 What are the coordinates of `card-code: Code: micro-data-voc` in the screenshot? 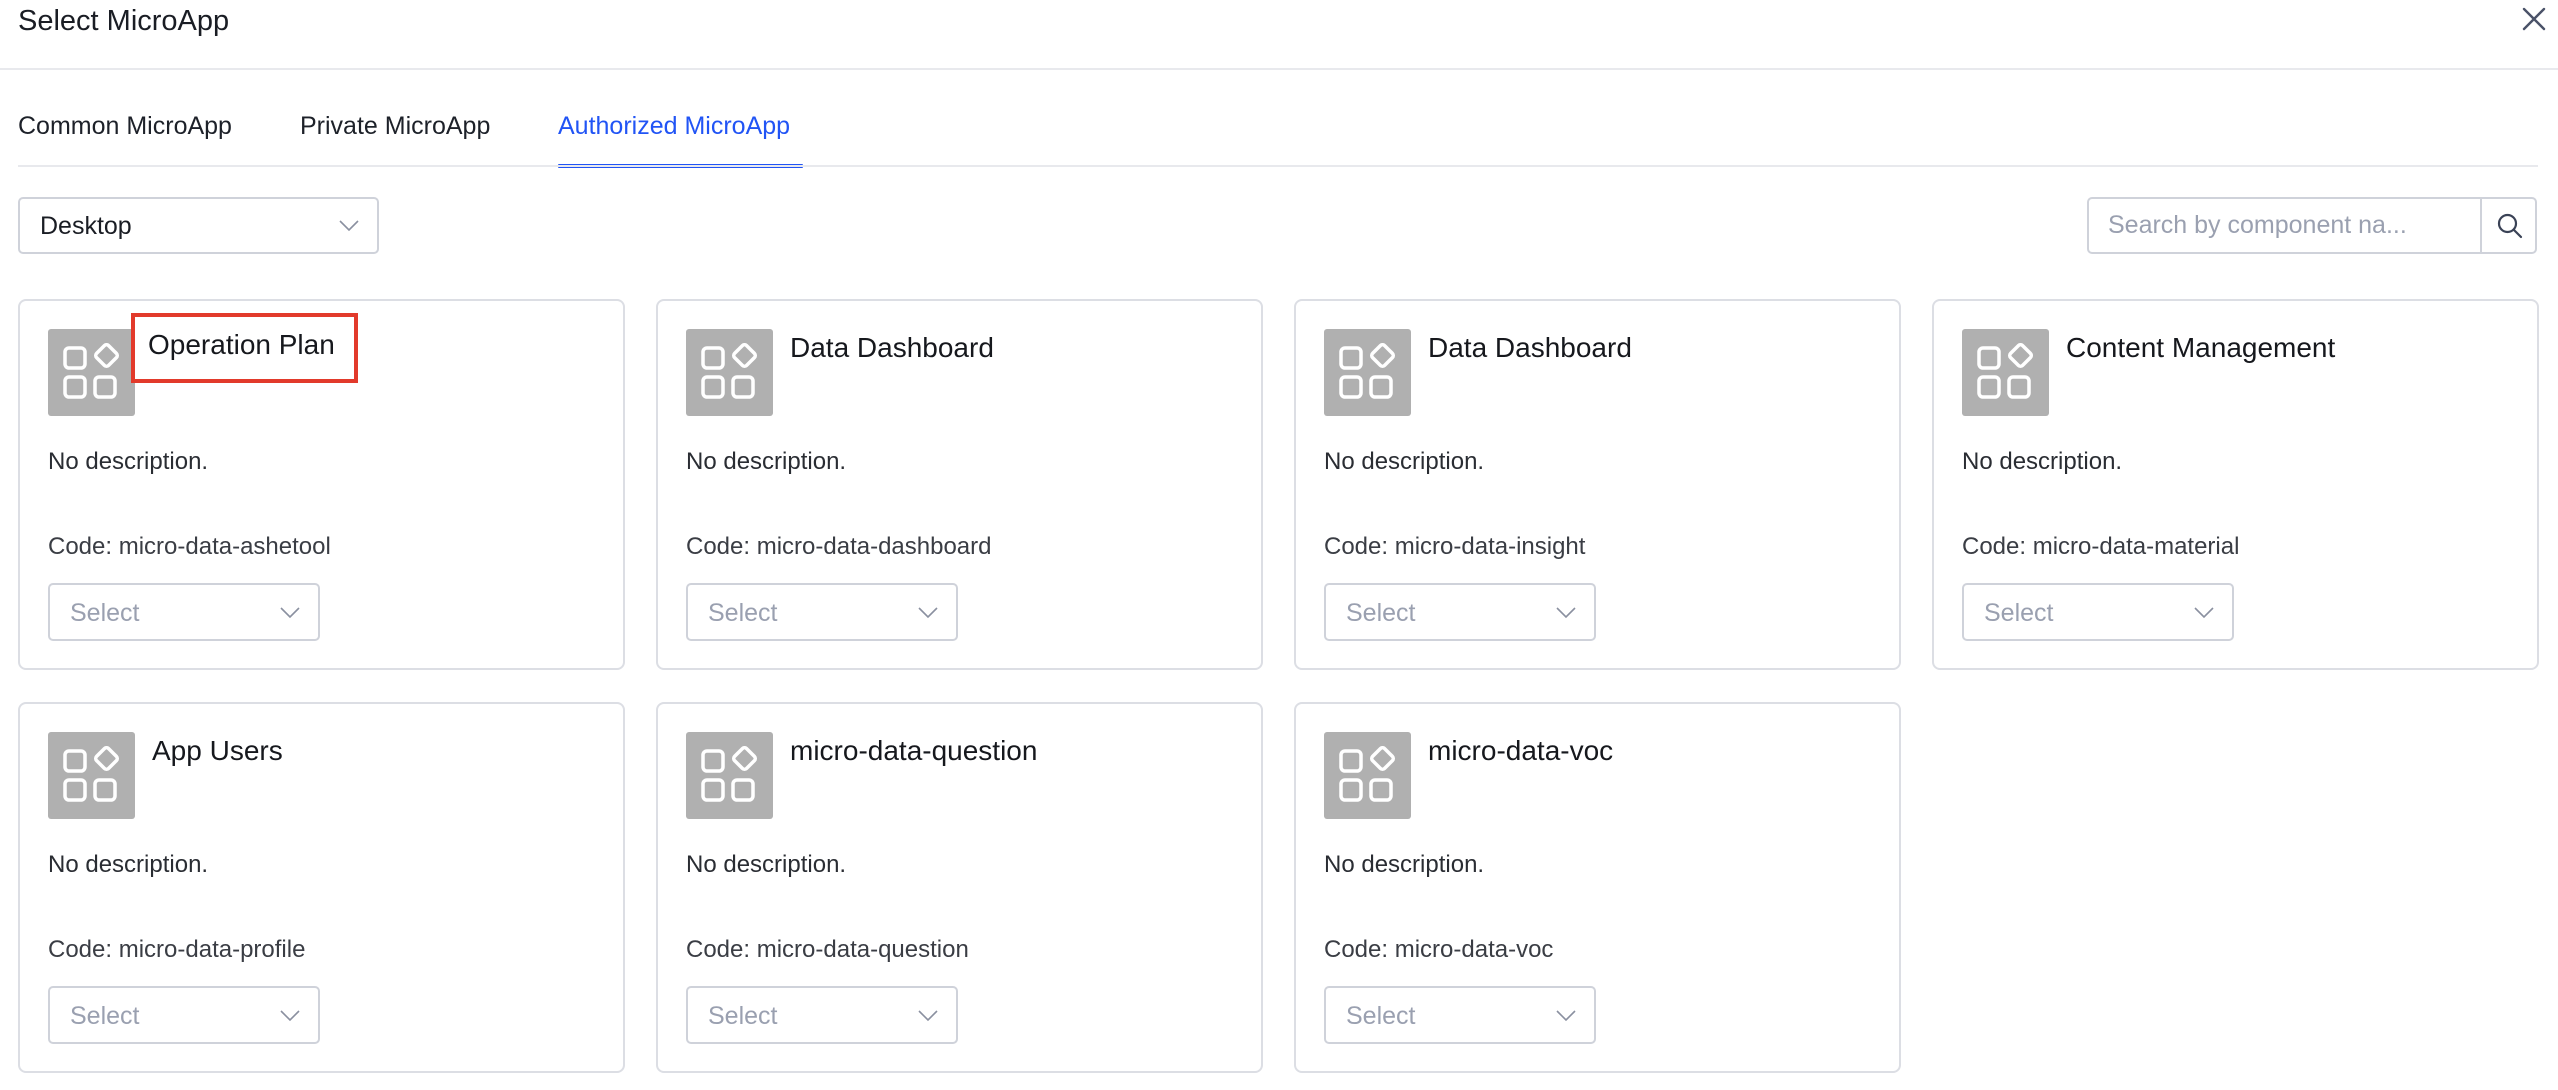 It's located at (1439, 949).